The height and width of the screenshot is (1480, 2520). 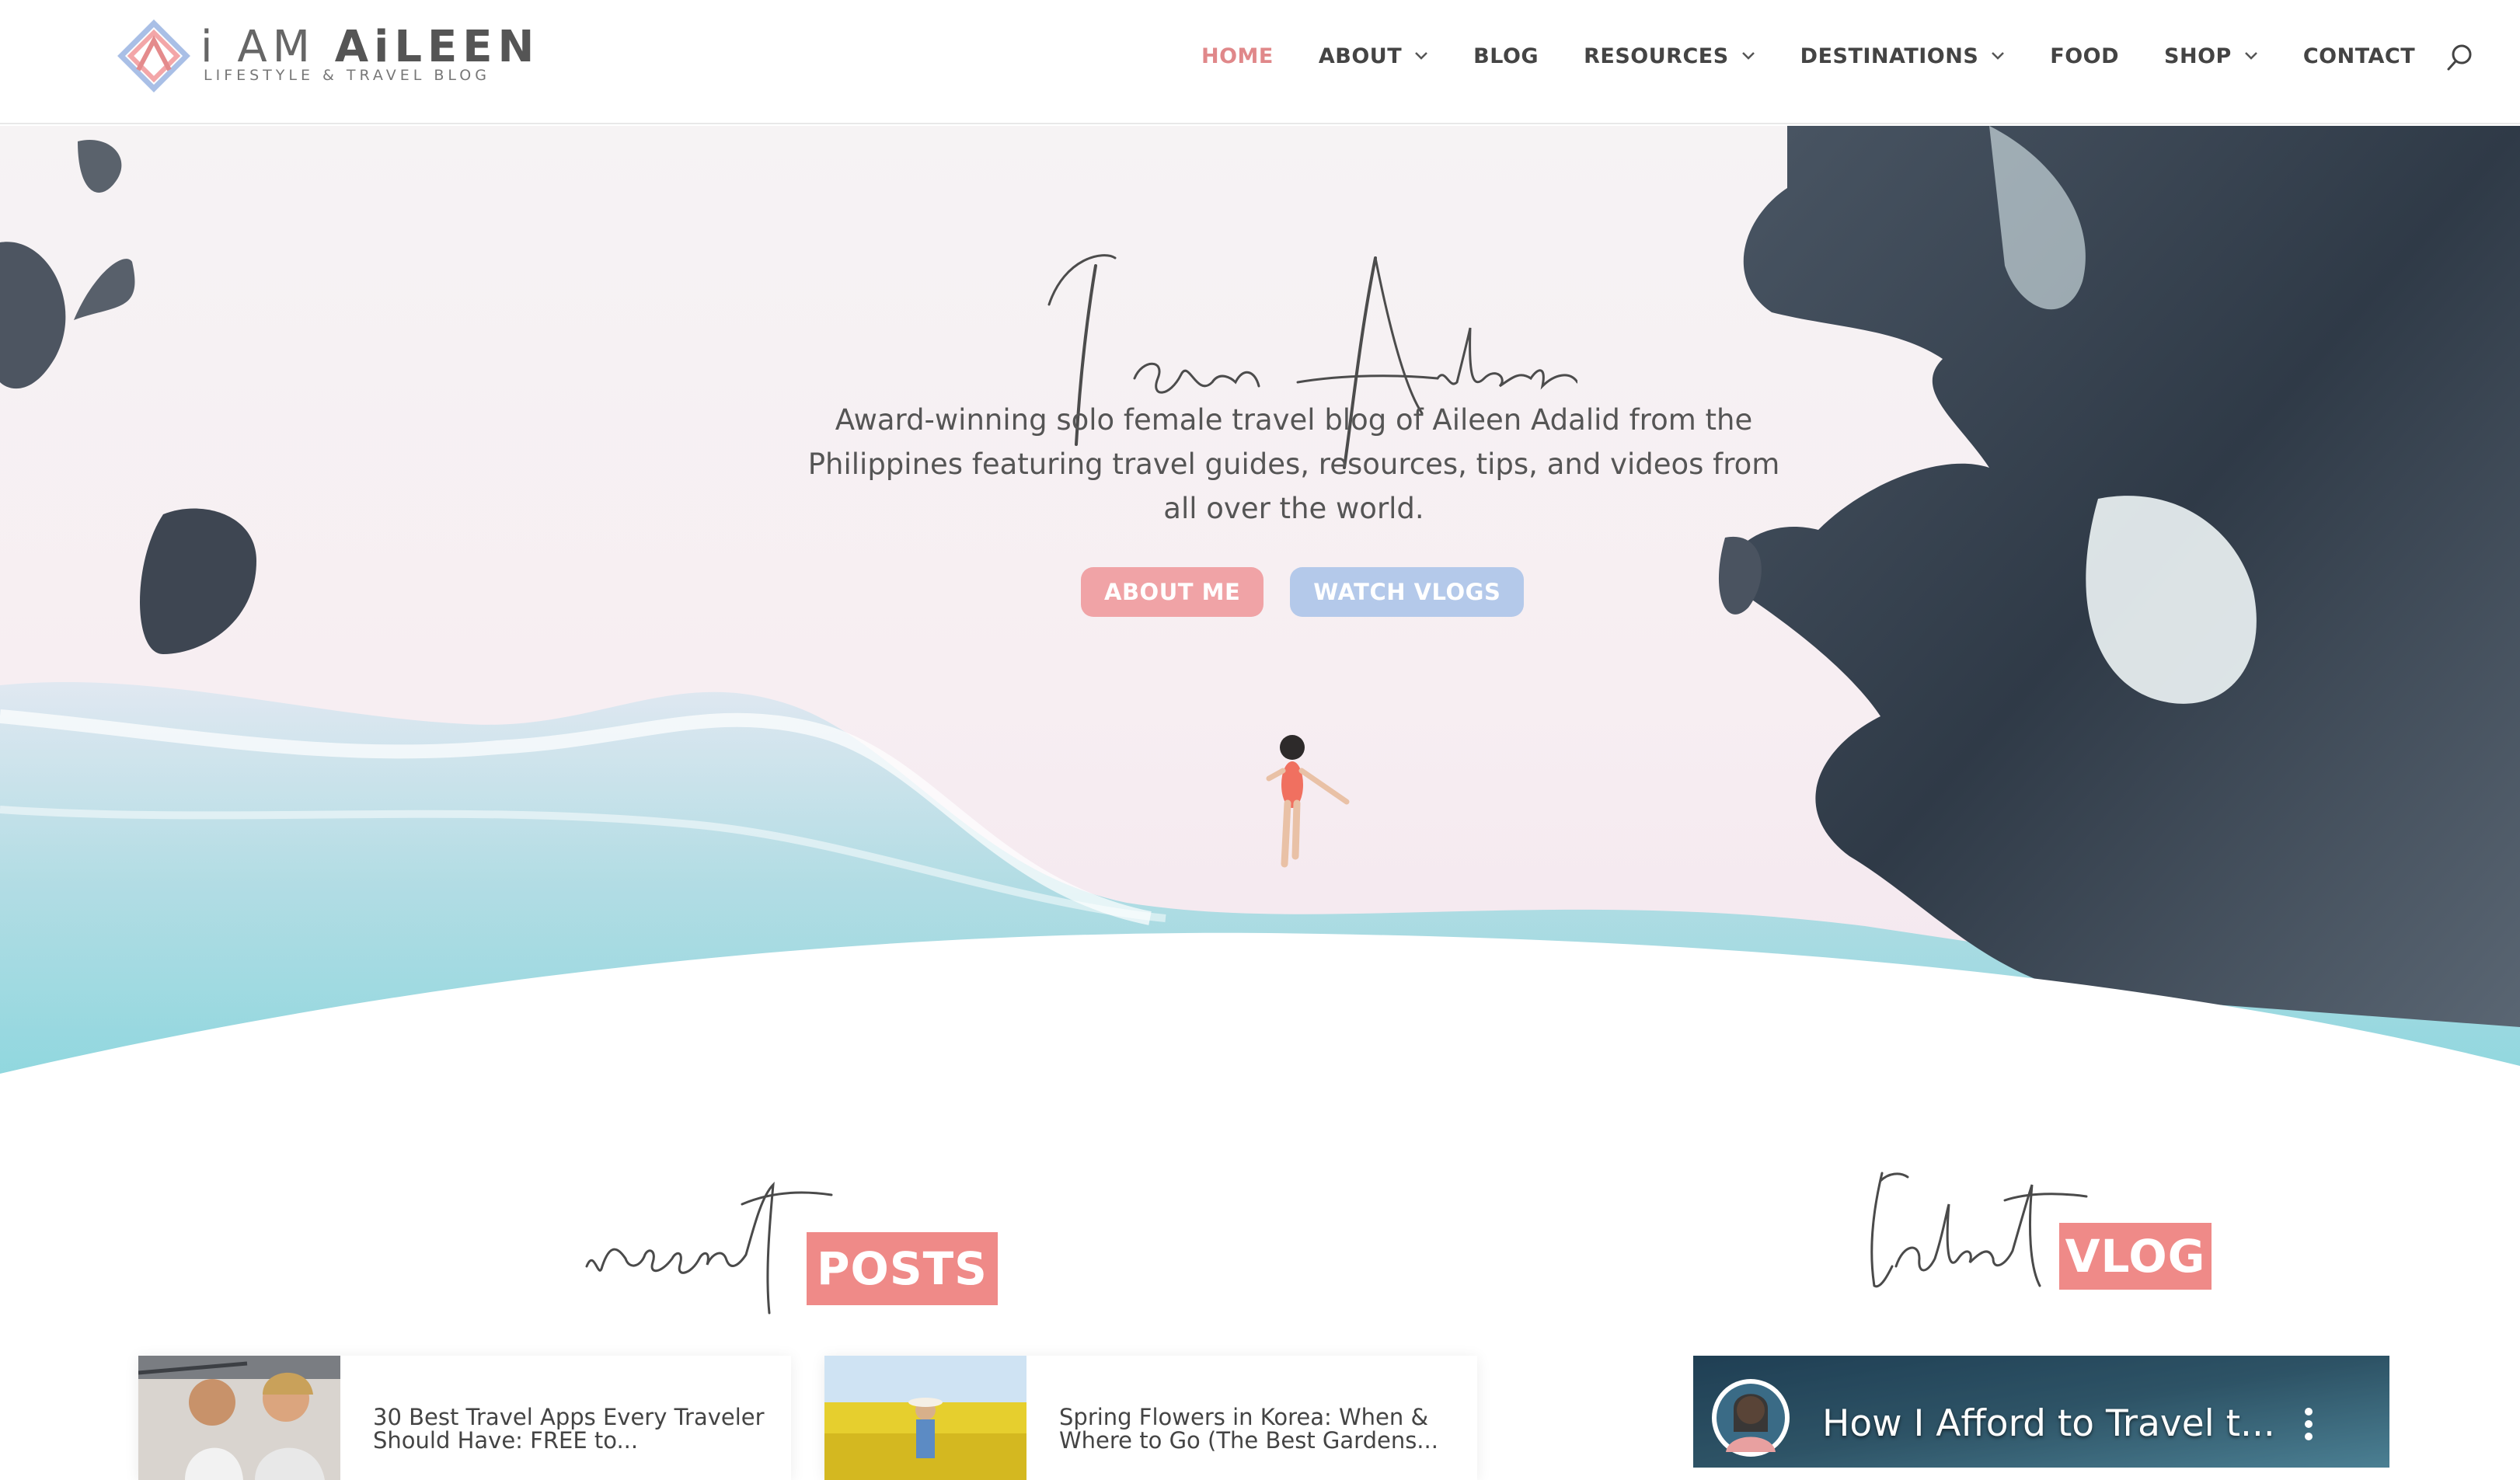 I want to click on nav-item-home: HOME, so click(x=1237, y=56).